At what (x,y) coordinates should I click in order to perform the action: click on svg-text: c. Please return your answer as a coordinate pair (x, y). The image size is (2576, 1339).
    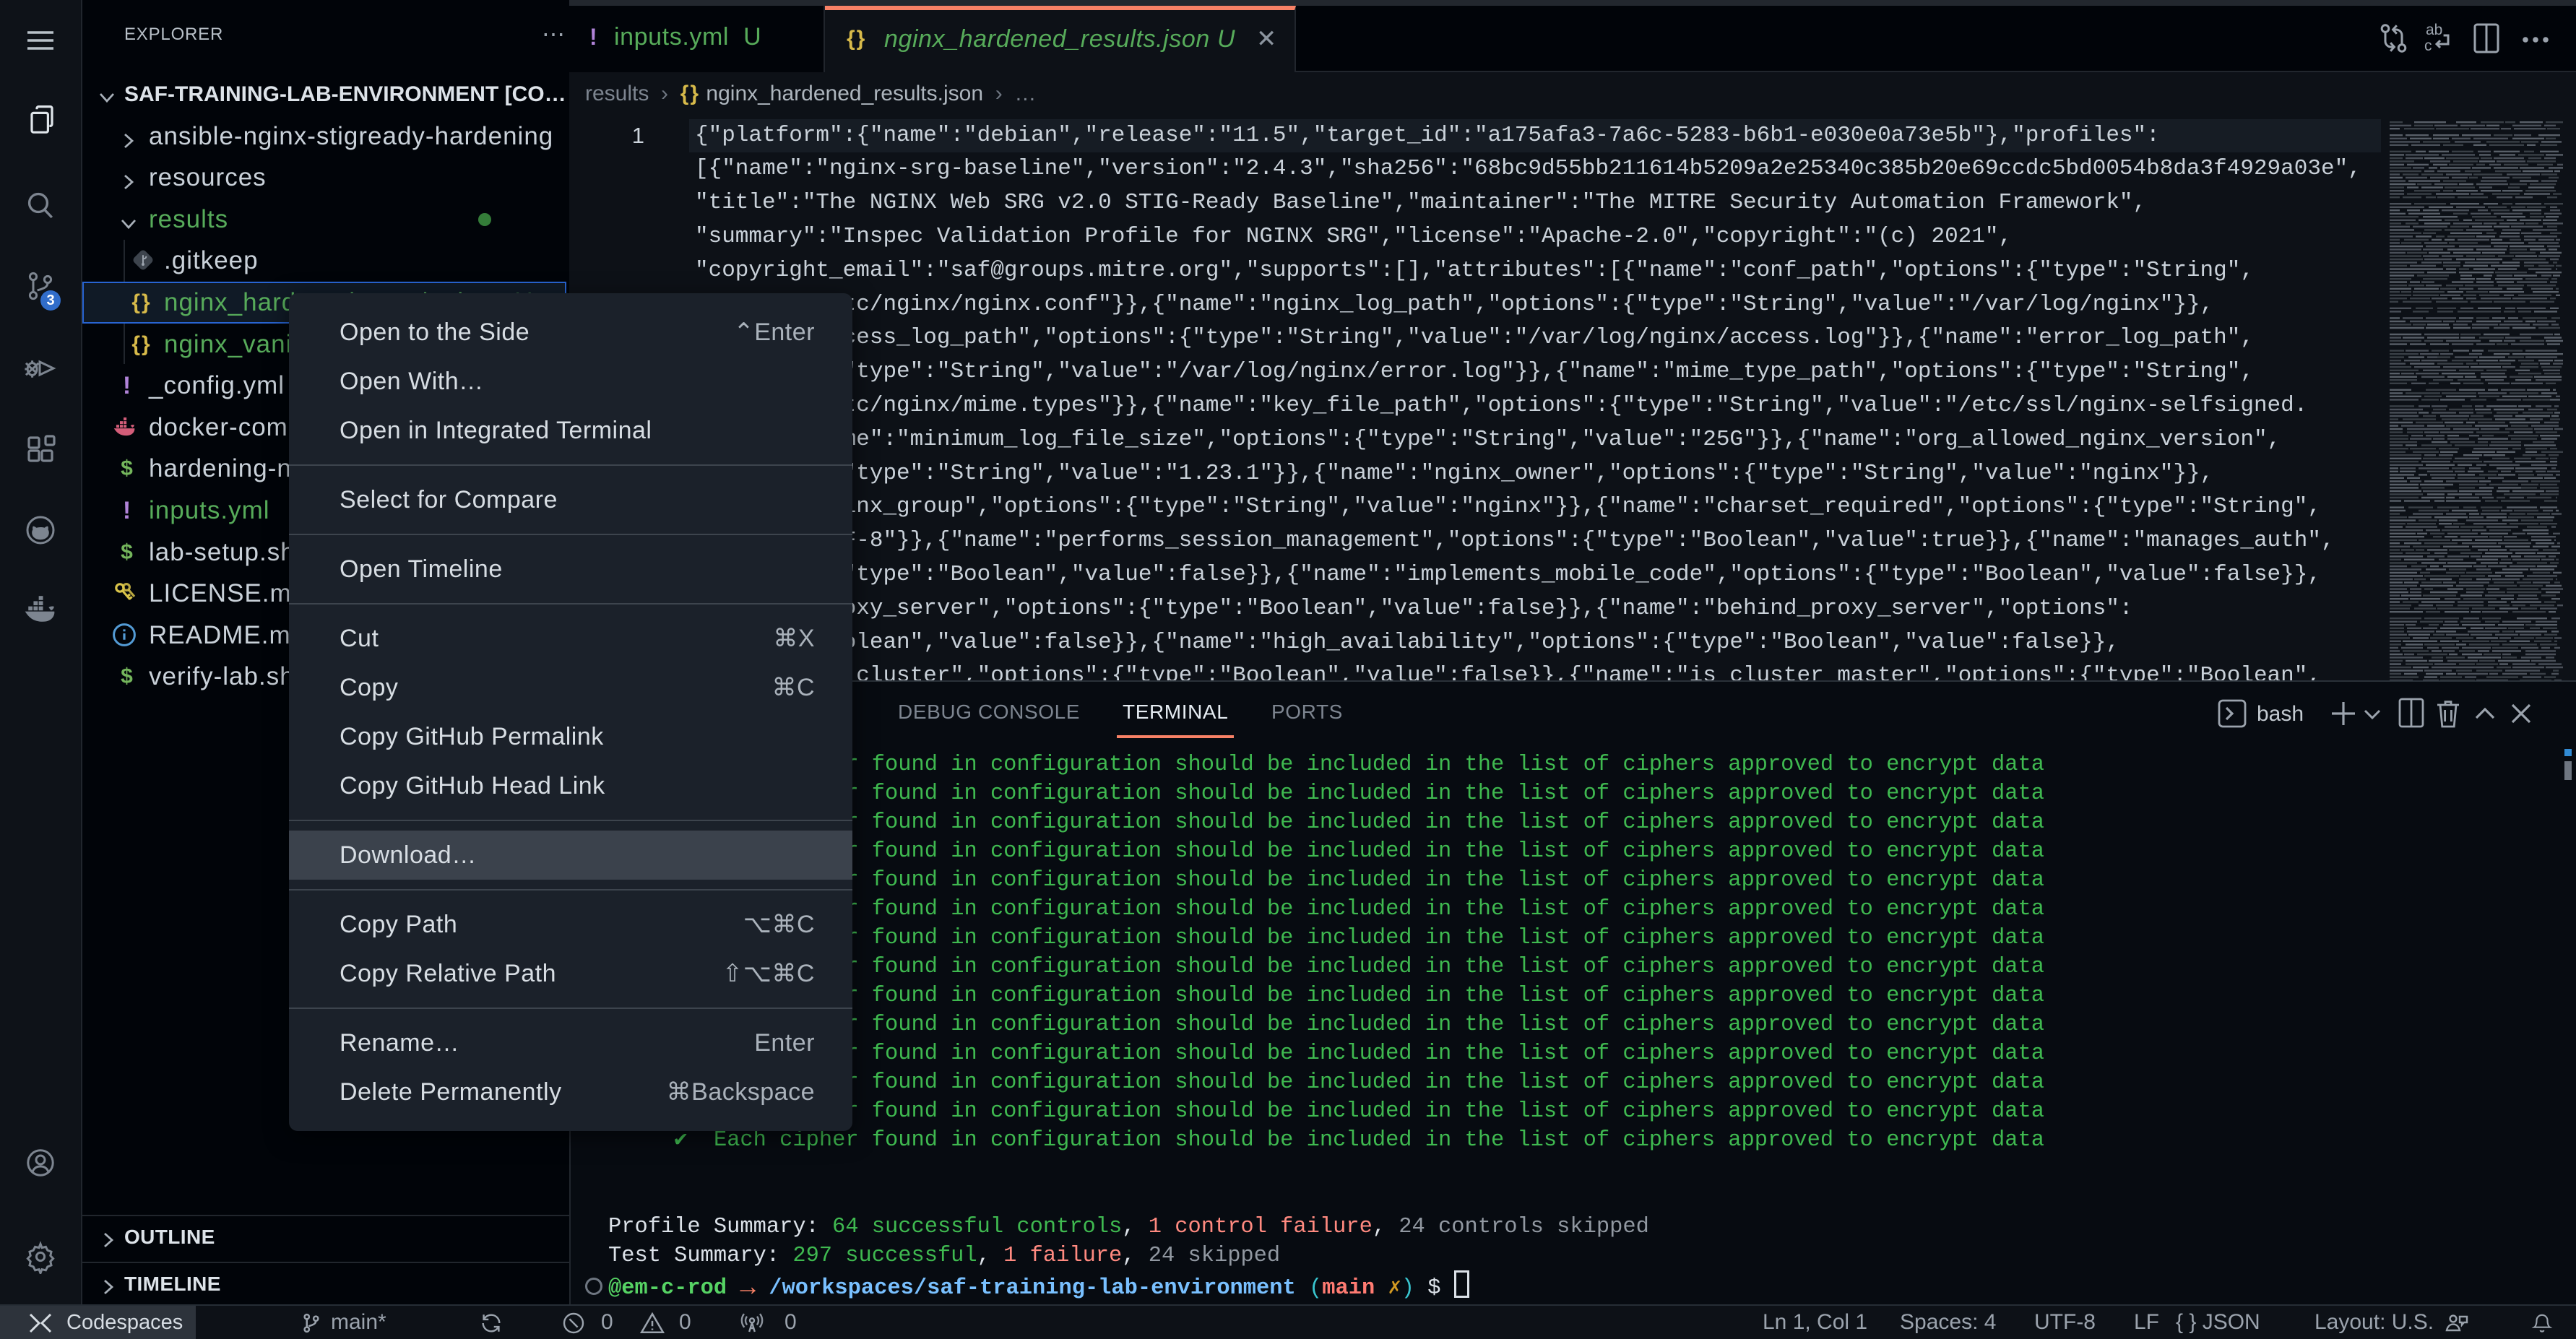
    Looking at the image, I should click on (2428, 46).